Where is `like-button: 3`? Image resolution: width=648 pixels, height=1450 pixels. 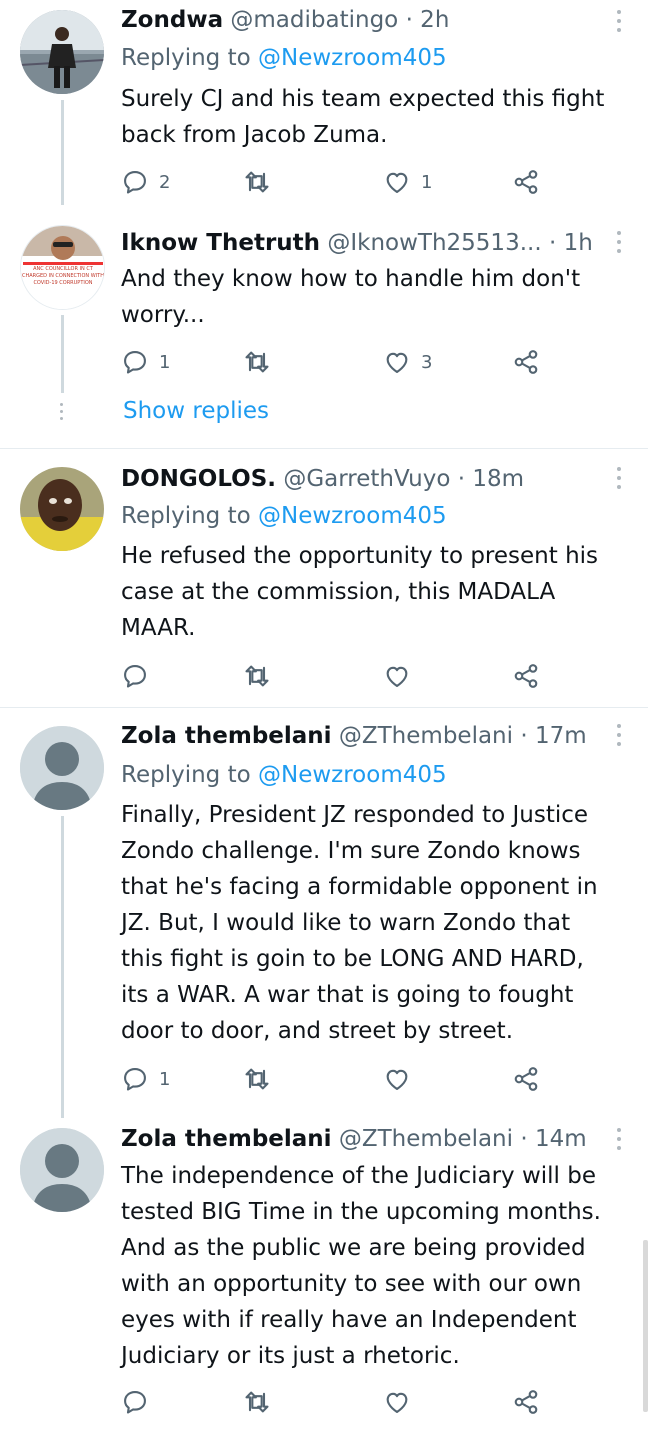 like-button: 3 is located at coordinates (407, 362).